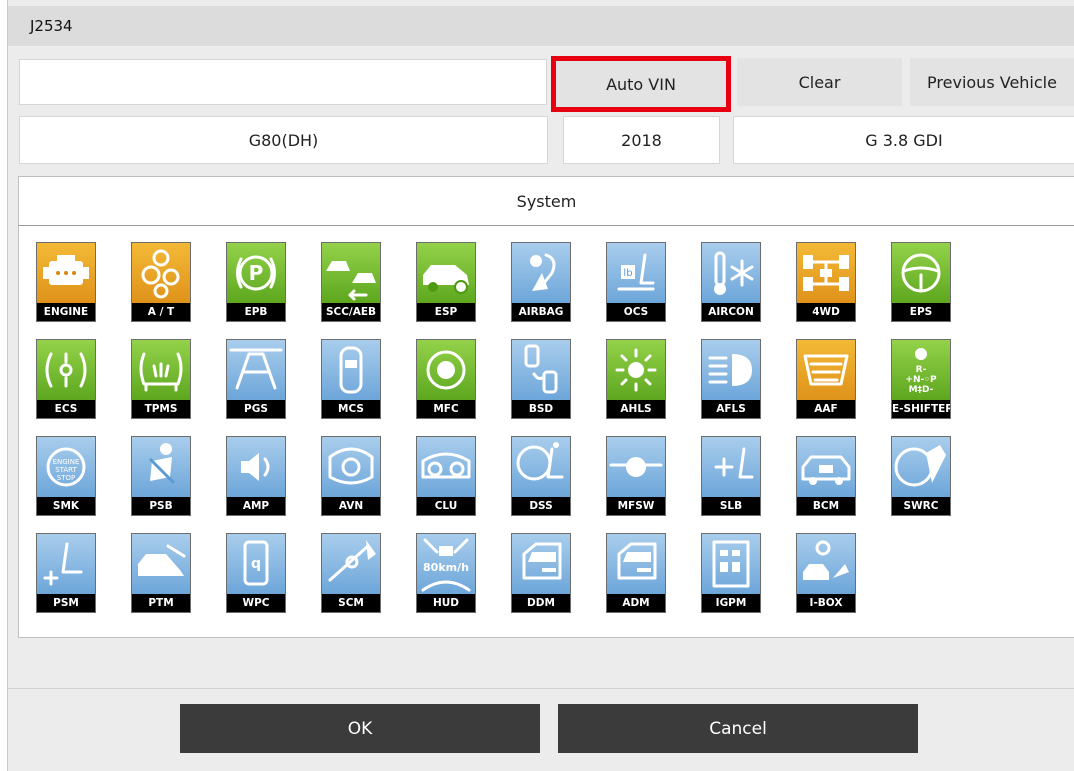 The image size is (1074, 771). I want to click on system-tile-label: DDM, so click(541, 603).